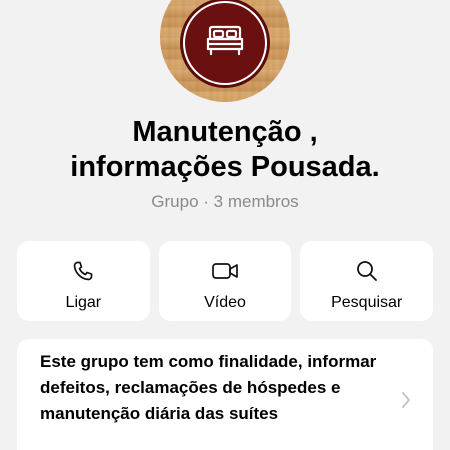 This screenshot has width=450, height=450. What do you see at coordinates (225, 132) in the screenshot?
I see `group-title-line-1: Manutenção ,` at bounding box center [225, 132].